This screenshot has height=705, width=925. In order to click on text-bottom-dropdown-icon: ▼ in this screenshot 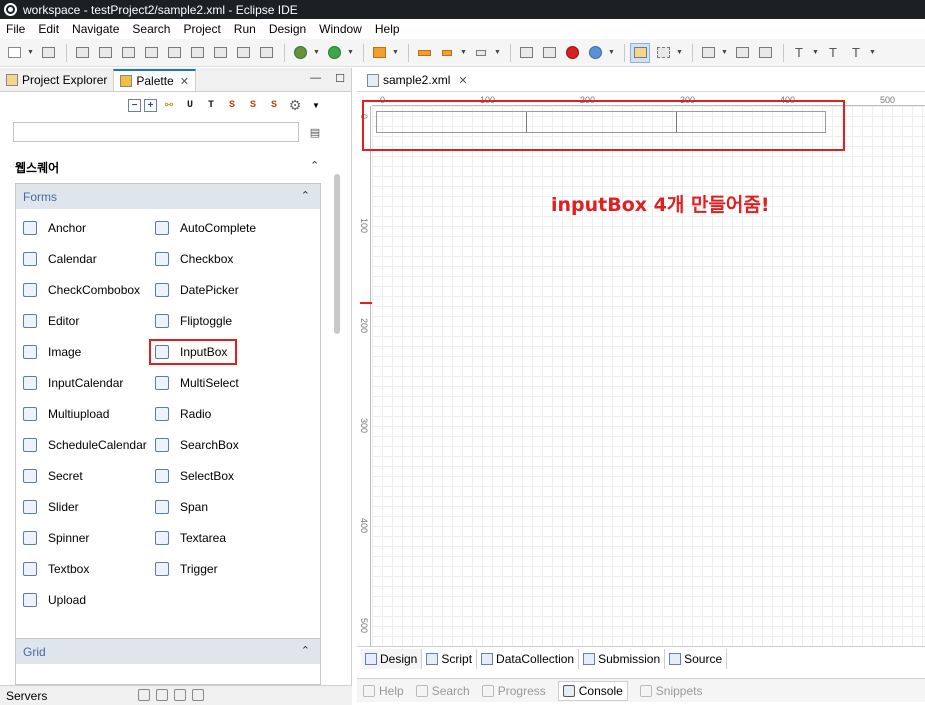, I will do `click(872, 53)`.